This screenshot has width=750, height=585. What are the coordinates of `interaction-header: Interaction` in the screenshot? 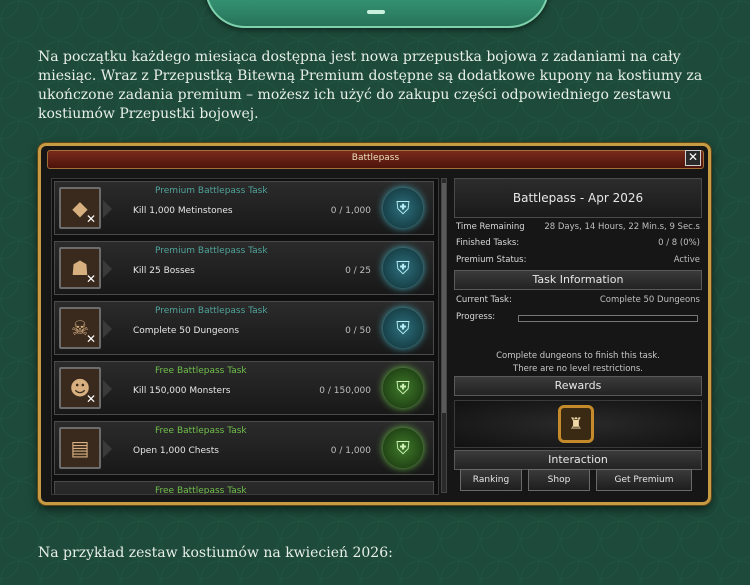 It's located at (578, 460).